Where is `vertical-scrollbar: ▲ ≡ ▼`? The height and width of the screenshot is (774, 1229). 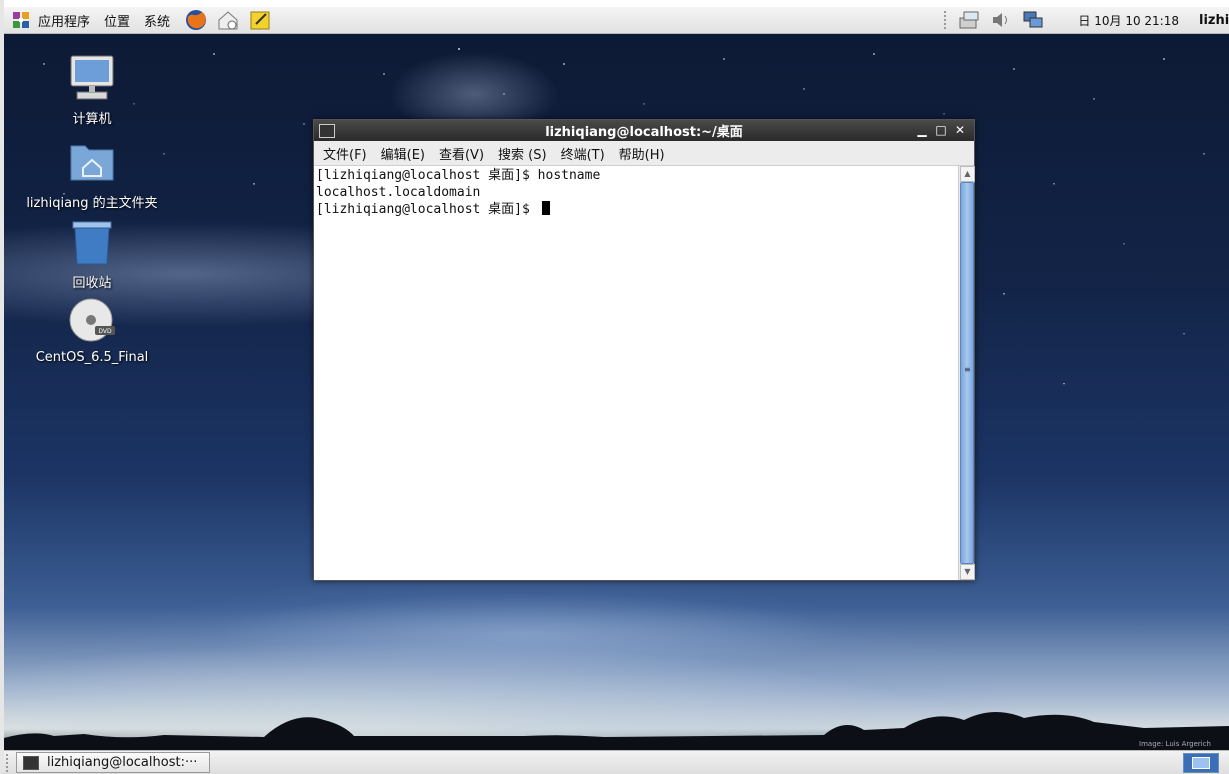
vertical-scrollbar: ▲ ≡ ▼ is located at coordinates (966, 373).